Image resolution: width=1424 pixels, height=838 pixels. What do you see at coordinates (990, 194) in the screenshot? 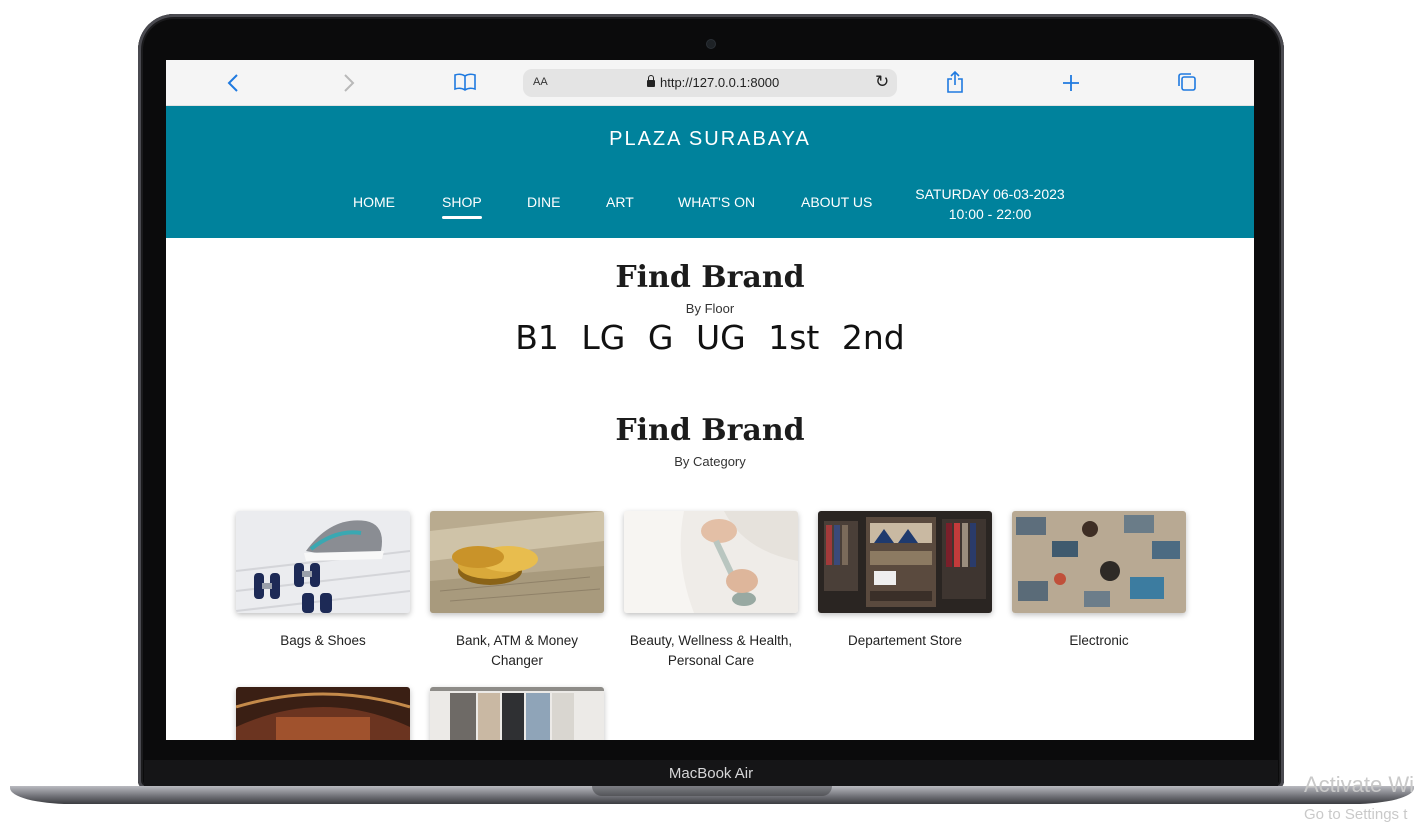
I see `current-date: SATURDAY 06-03-2023` at bounding box center [990, 194].